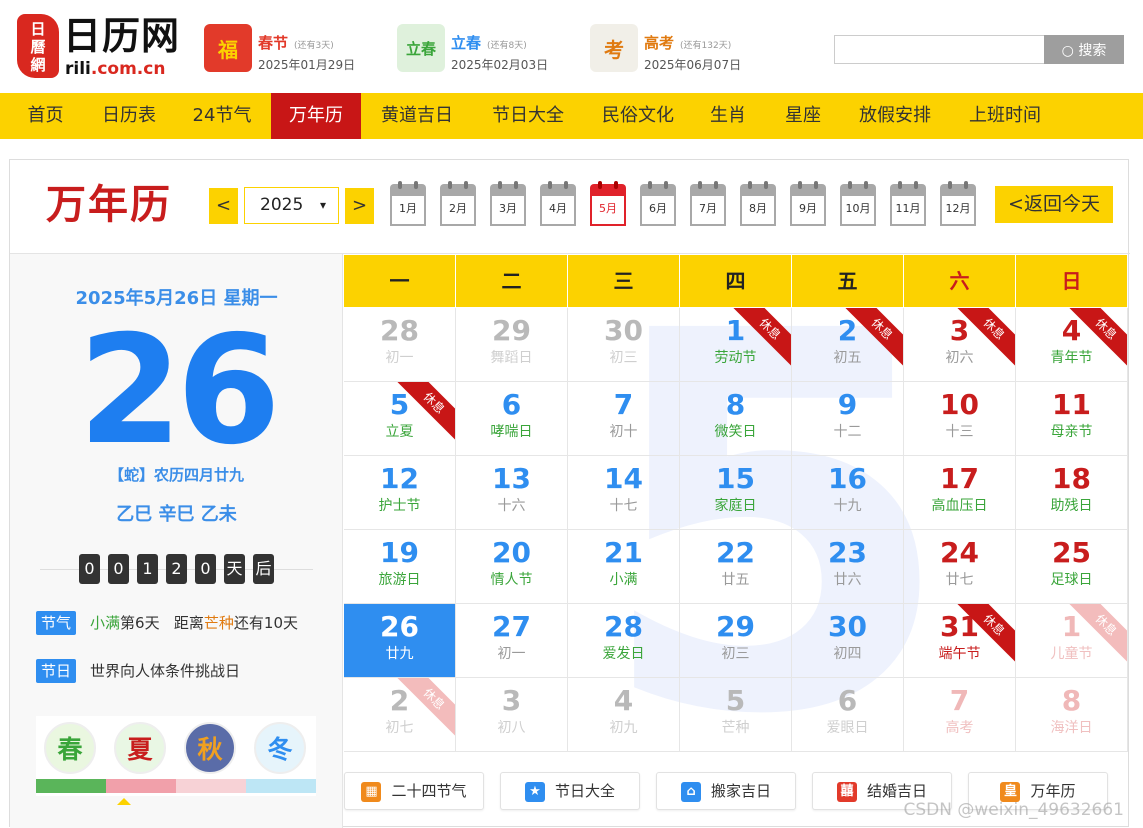 Image resolution: width=1143 pixels, height=828 pixels. I want to click on day-number: 6, so click(511, 404).